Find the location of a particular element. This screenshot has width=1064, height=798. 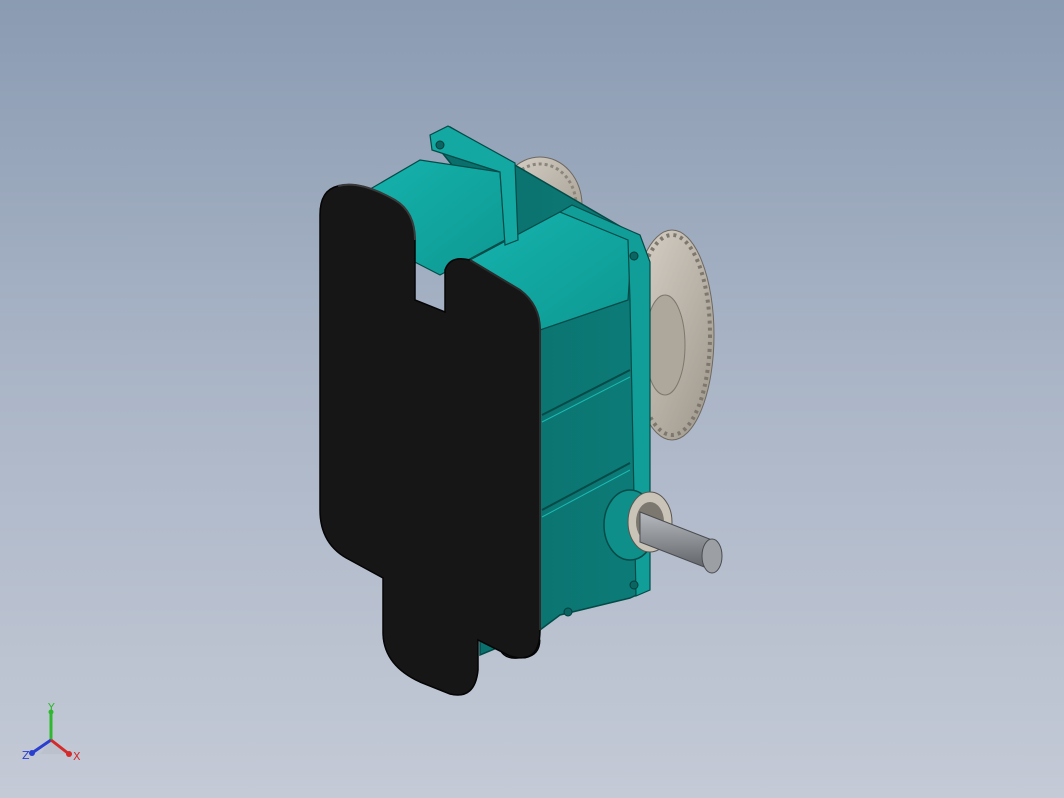

z-axis-tip is located at coordinates (32, 753).